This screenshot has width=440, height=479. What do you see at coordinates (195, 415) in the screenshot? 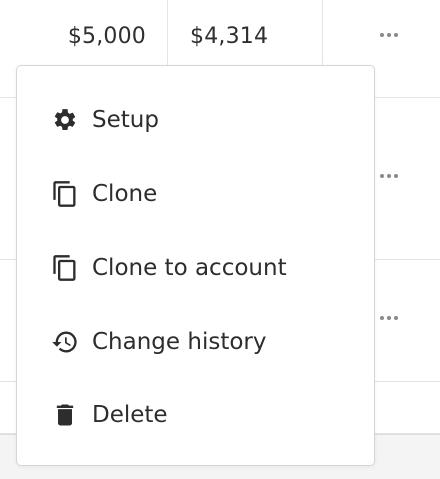
I see `menu-item-delete: Delete` at bounding box center [195, 415].